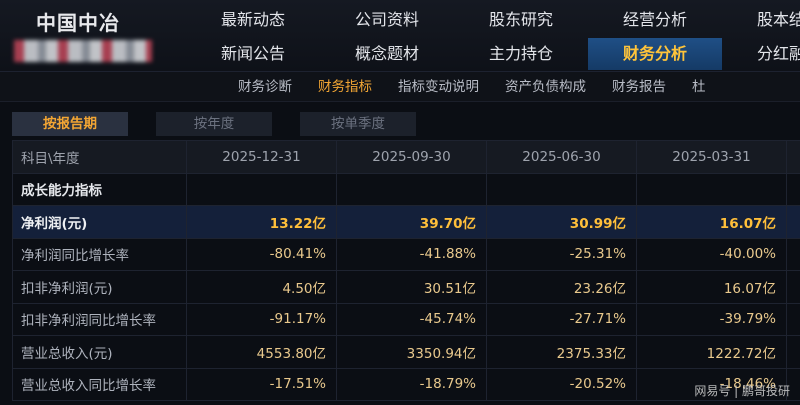 This screenshot has width=800, height=405. Describe the element at coordinates (545, 87) in the screenshot. I see `subnav-item: 资产负债构成` at that location.